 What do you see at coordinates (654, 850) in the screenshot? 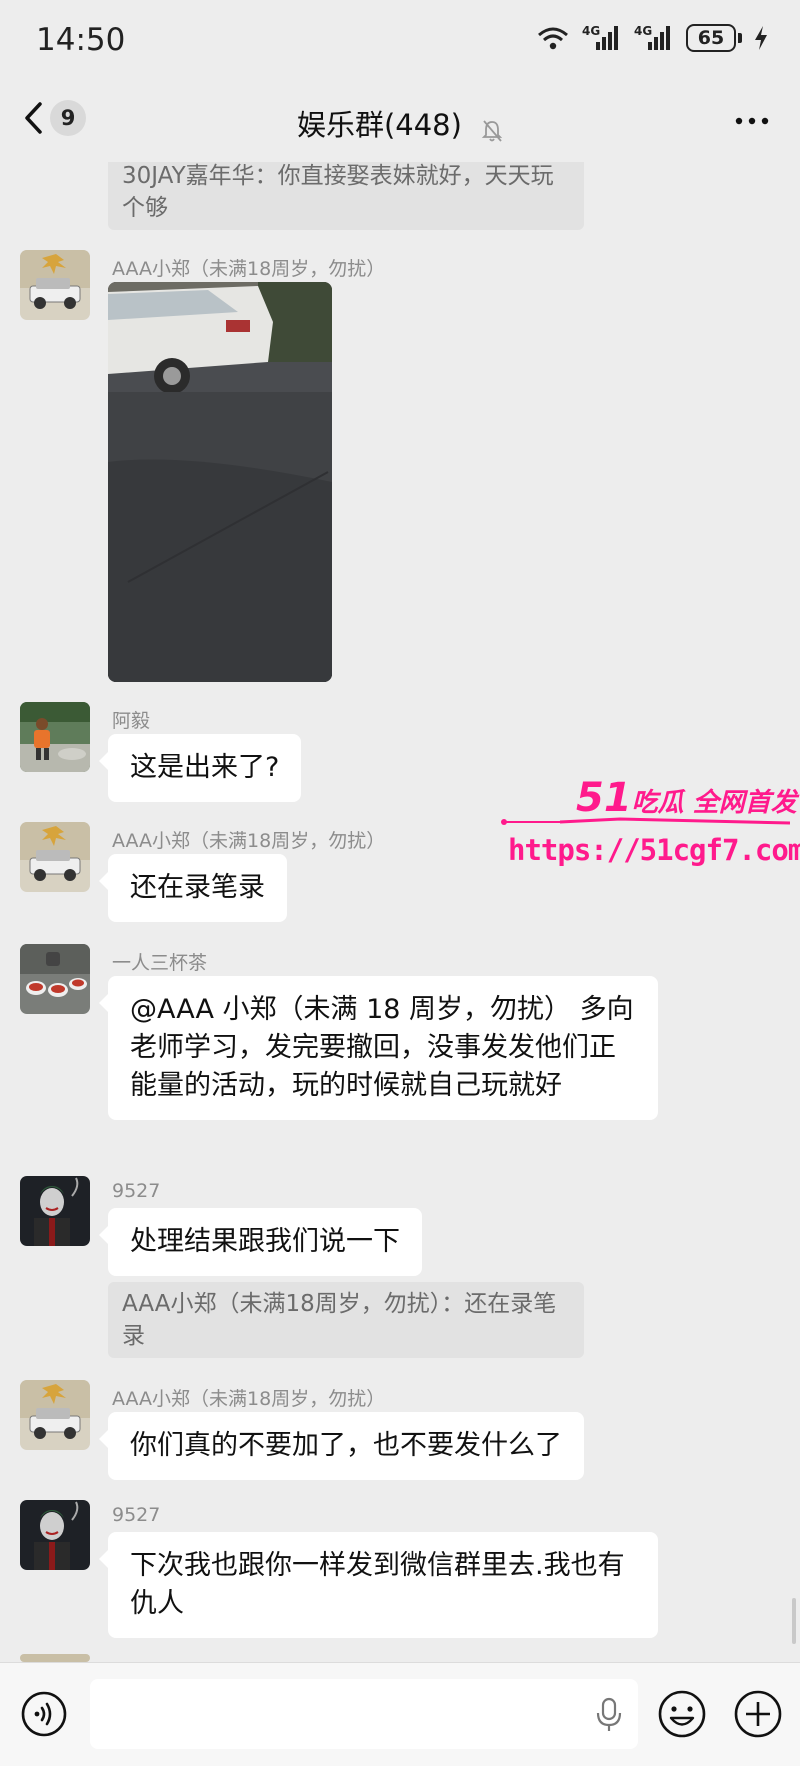
I see `watermark-url: https://51cgf7.com` at bounding box center [654, 850].